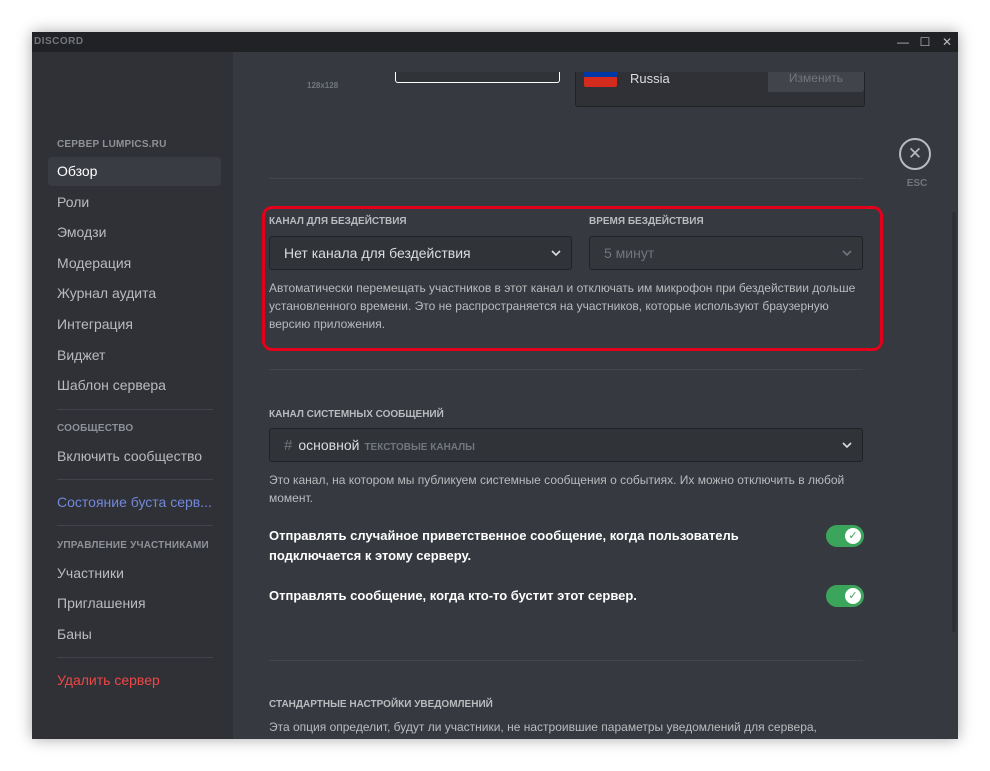  What do you see at coordinates (112, 144) in the screenshot?
I see `sidebar-header-server: СЕРВЕР LUMPICS.RU` at bounding box center [112, 144].